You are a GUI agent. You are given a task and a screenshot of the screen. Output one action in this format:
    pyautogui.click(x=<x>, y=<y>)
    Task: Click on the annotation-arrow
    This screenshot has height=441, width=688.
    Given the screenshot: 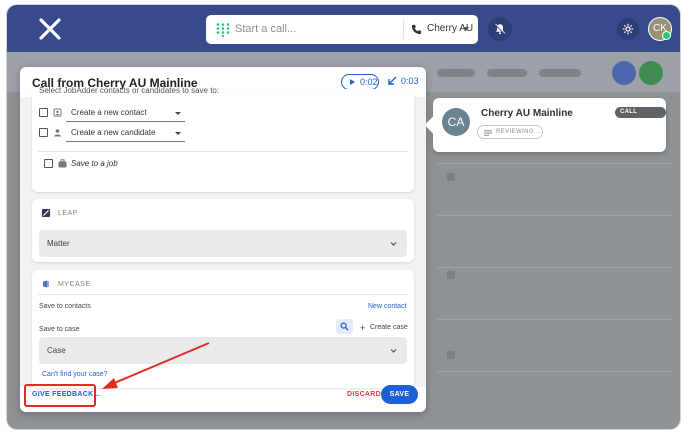 What is the action you would take?
    pyautogui.click(x=156, y=365)
    